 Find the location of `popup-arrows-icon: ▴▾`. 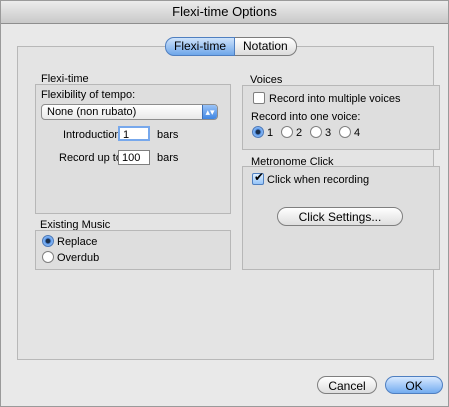

popup-arrows-icon: ▴▾ is located at coordinates (209, 112).